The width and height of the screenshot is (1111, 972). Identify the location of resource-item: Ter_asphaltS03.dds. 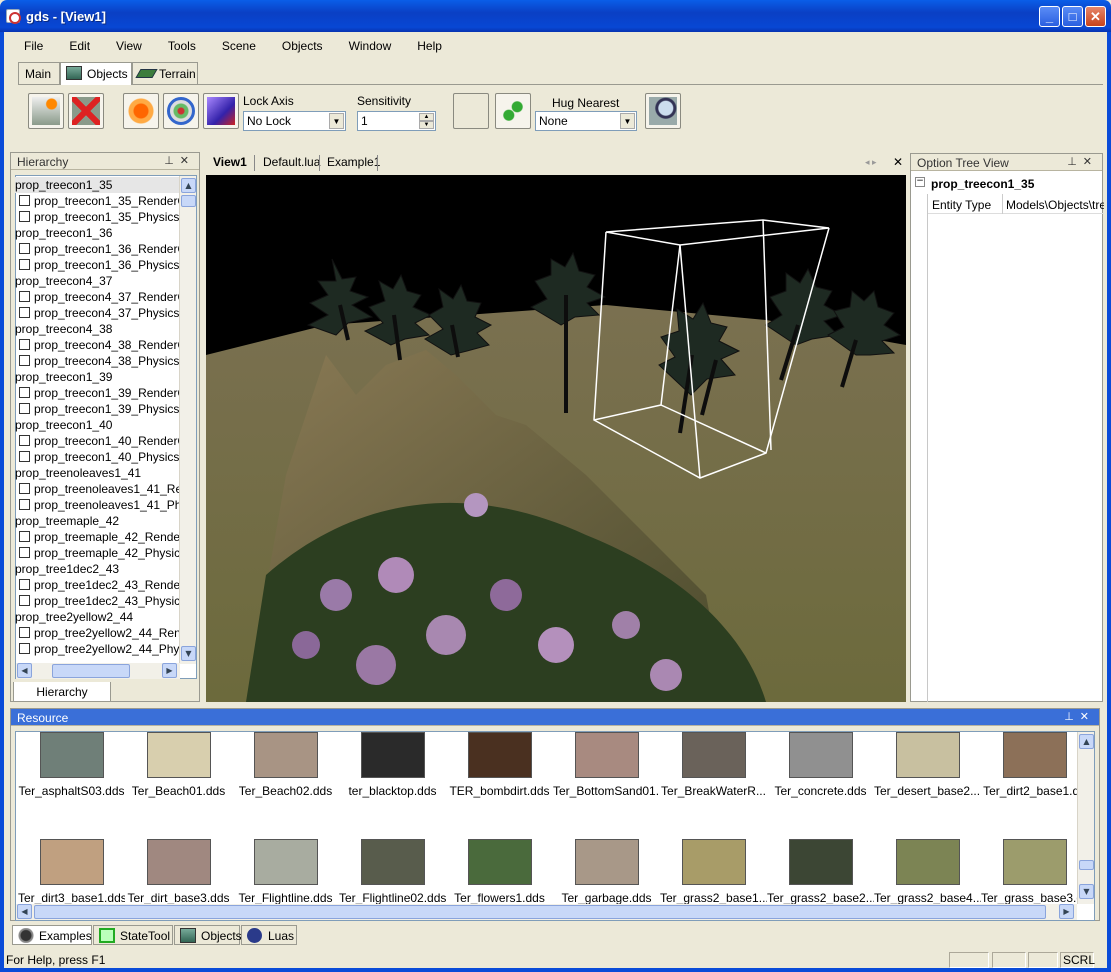
(71, 774).